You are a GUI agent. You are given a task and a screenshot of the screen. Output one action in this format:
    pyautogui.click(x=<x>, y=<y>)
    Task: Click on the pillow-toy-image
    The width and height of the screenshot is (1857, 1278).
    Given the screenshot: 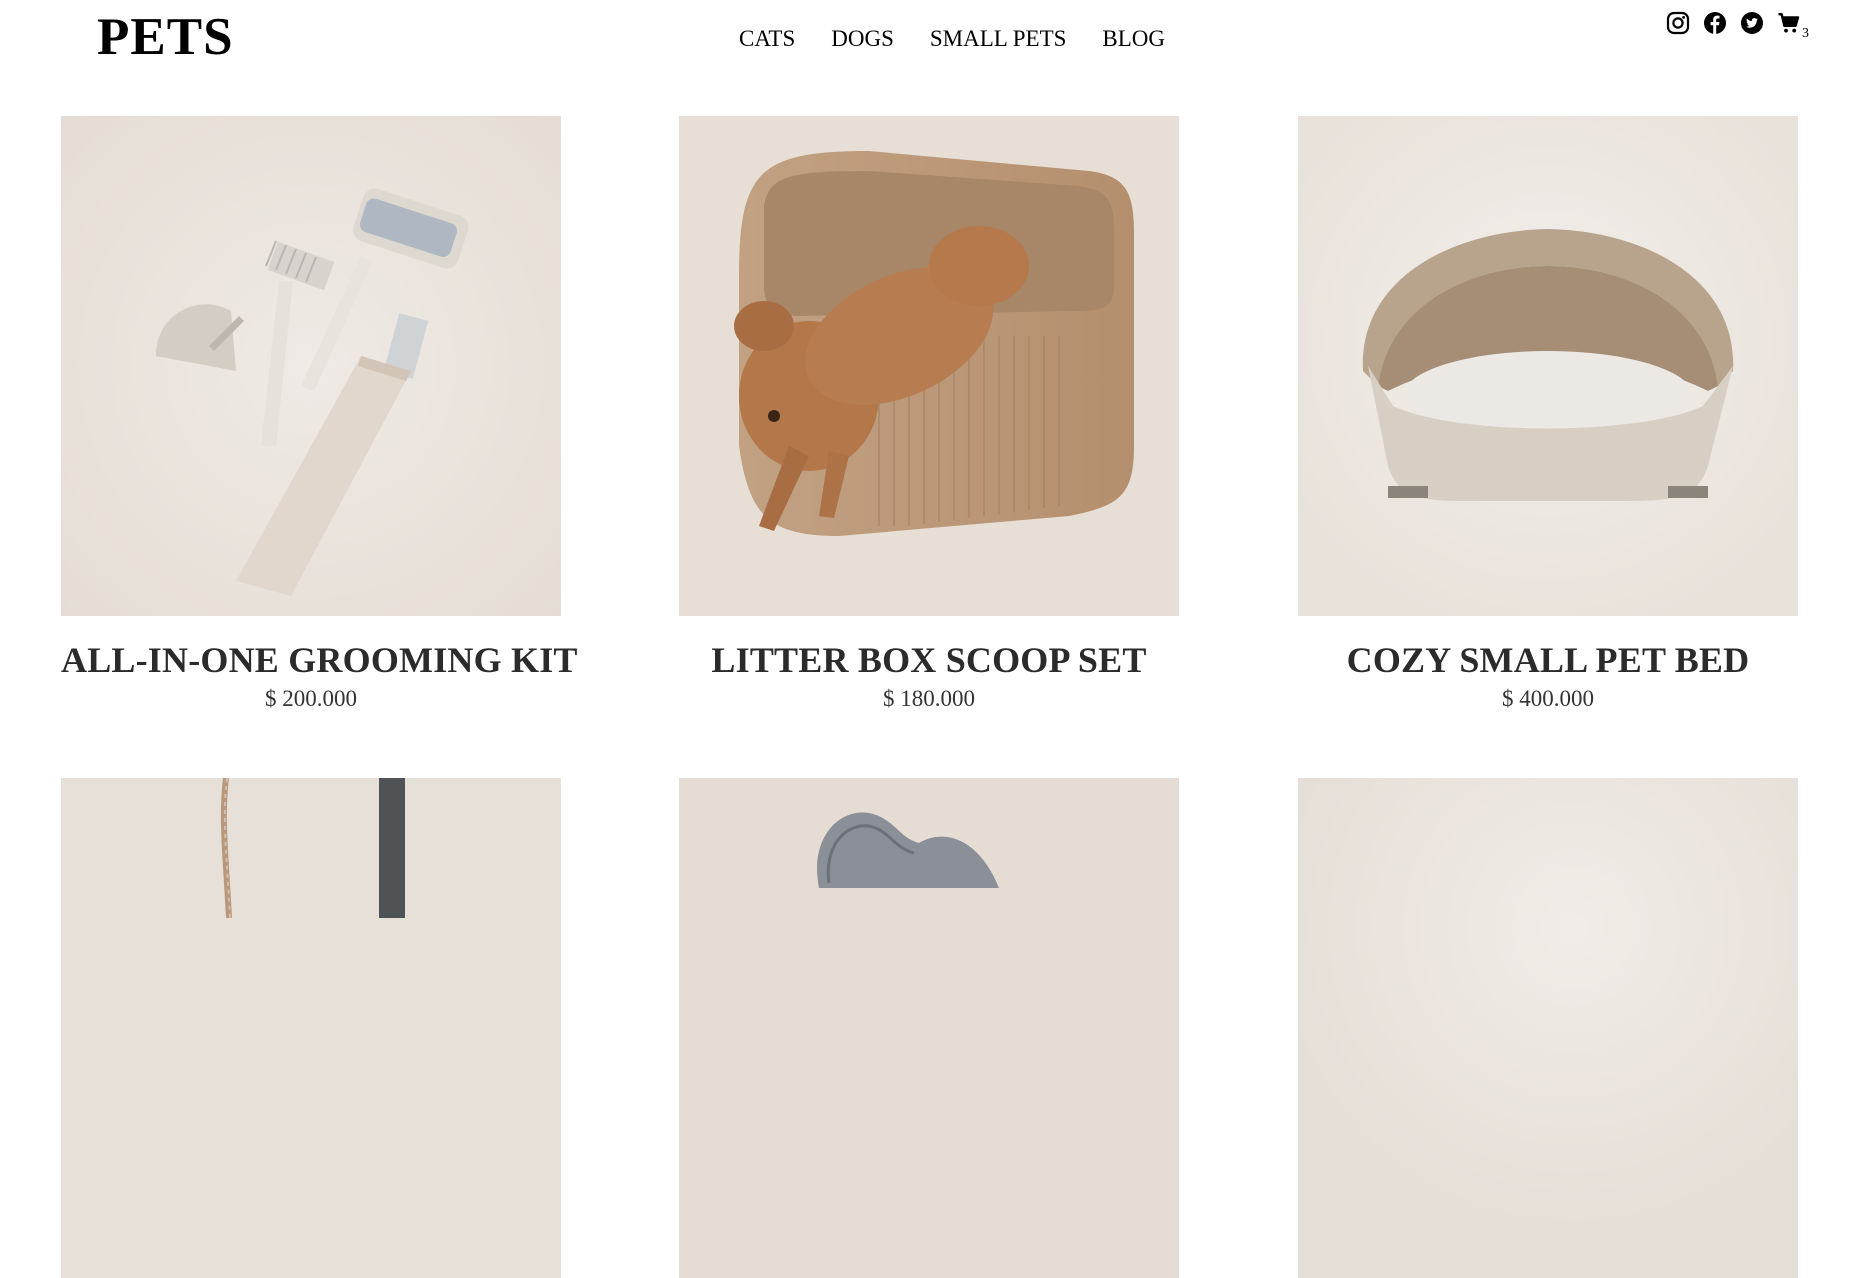 What is the action you would take?
    pyautogui.click(x=929, y=1028)
    